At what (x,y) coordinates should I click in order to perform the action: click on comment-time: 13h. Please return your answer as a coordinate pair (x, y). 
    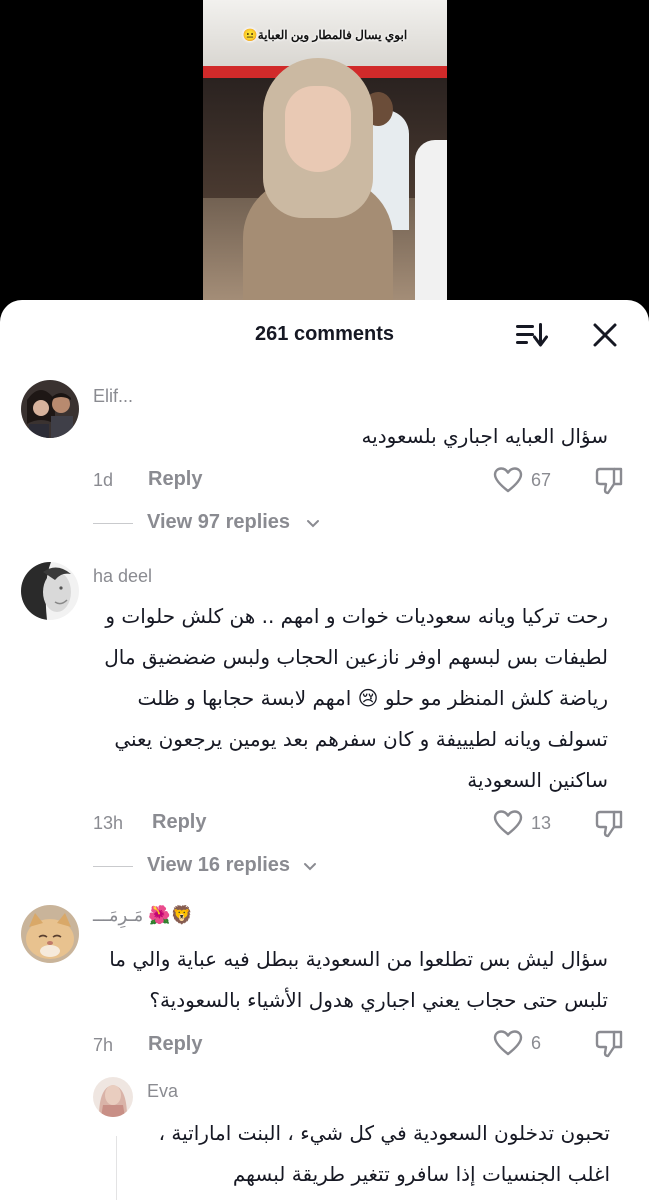
    Looking at the image, I should click on (108, 823).